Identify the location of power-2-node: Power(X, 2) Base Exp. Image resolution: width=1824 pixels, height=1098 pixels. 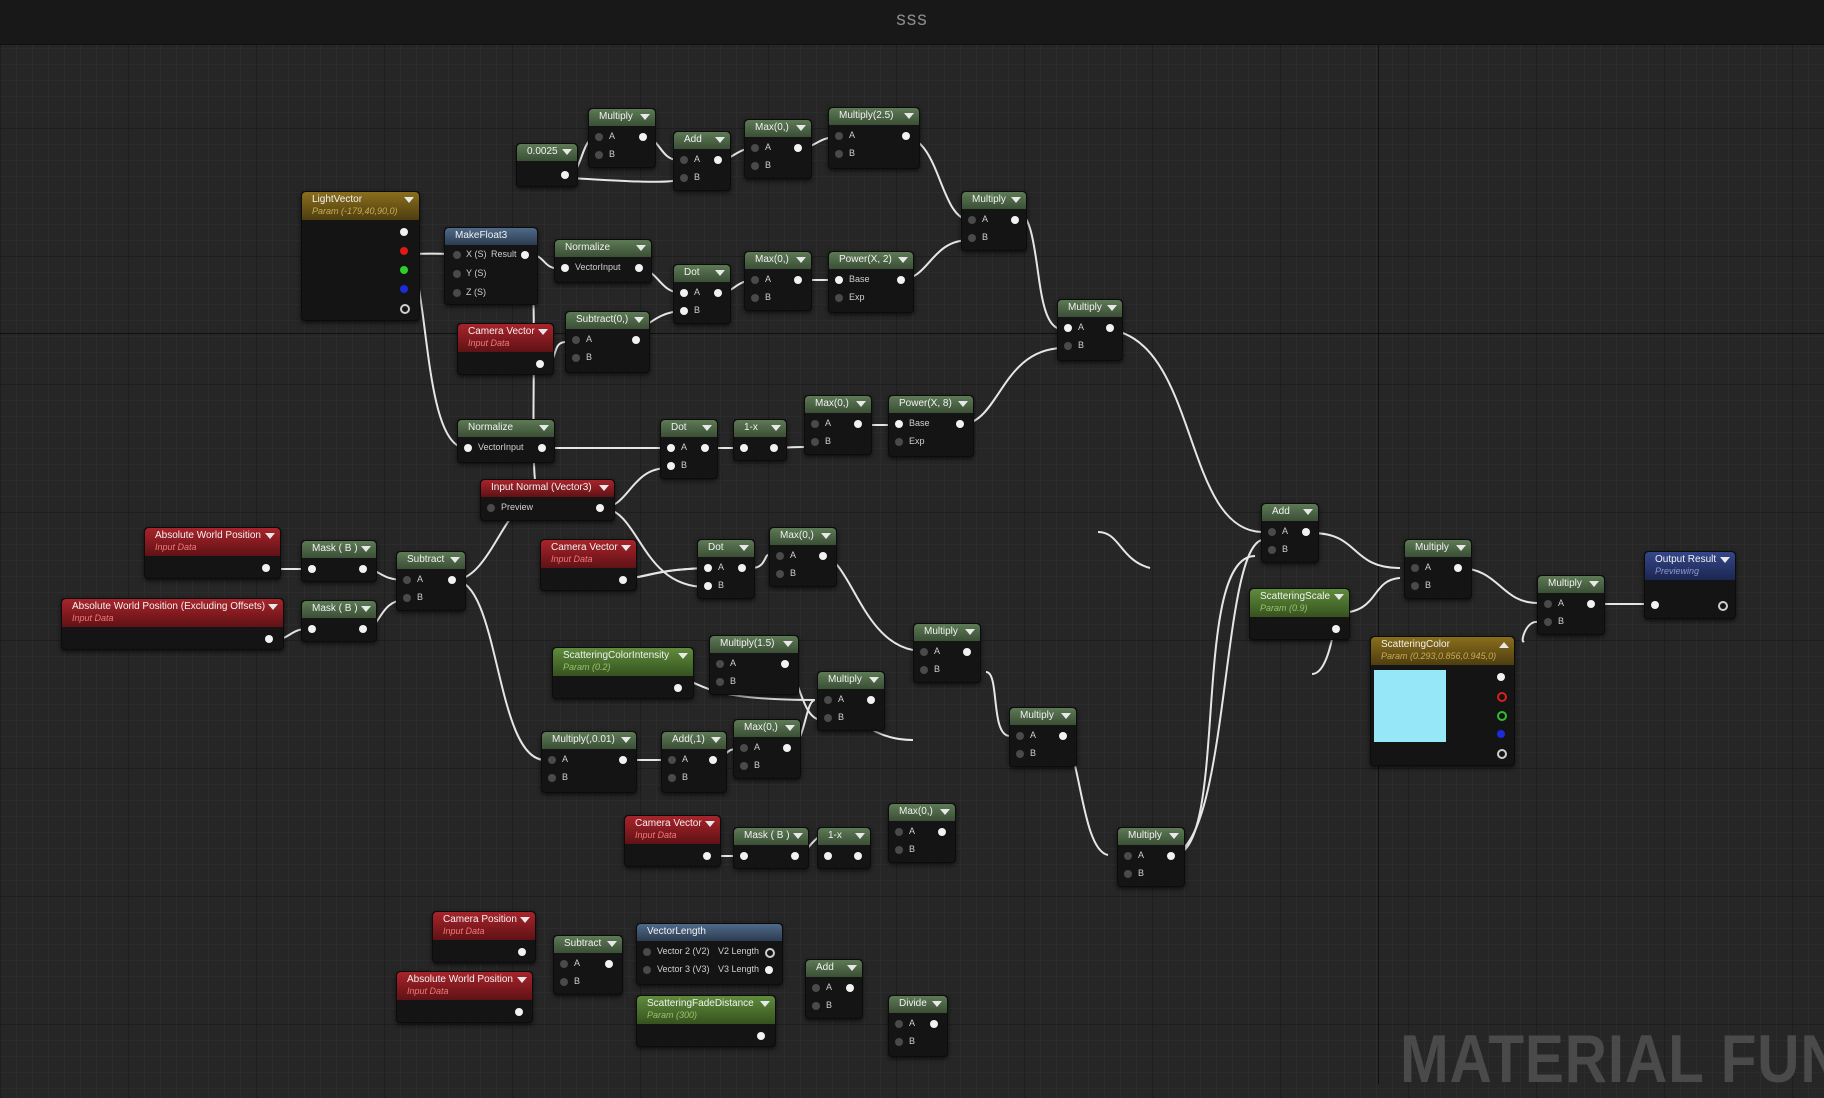
(871, 282).